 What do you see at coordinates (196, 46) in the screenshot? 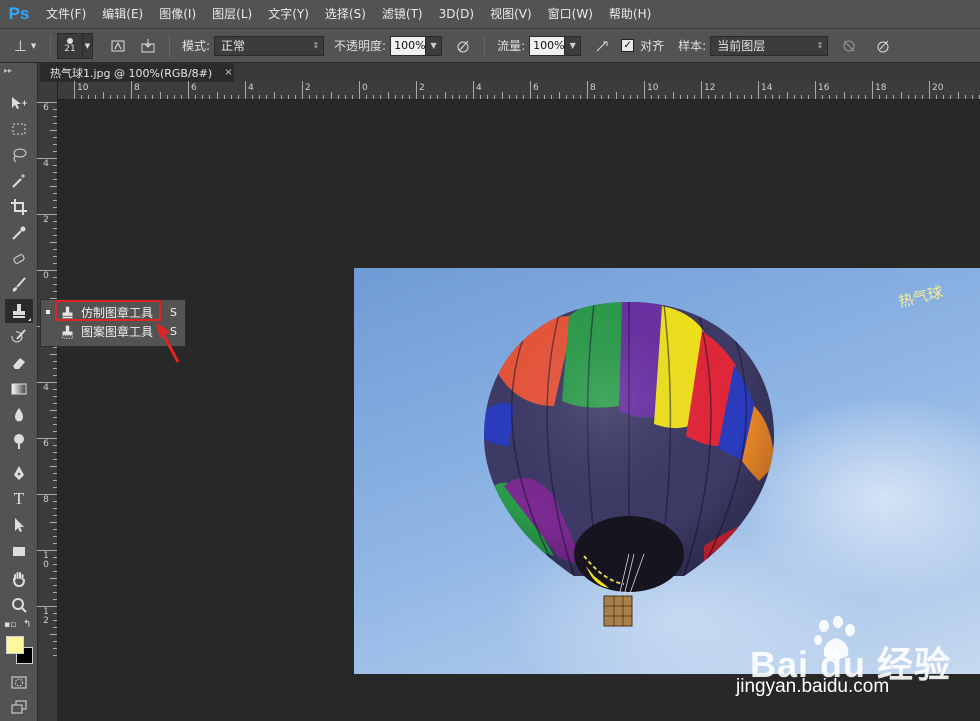
I see `mode-label: 模式:` at bounding box center [196, 46].